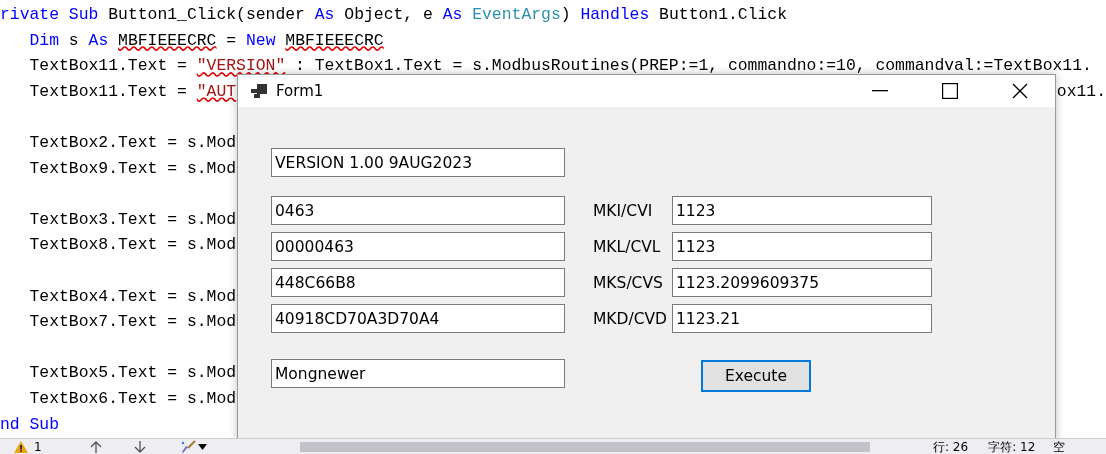  What do you see at coordinates (418, 162) in the screenshot?
I see `version-field: VERSION 1.00 9AUG2023` at bounding box center [418, 162].